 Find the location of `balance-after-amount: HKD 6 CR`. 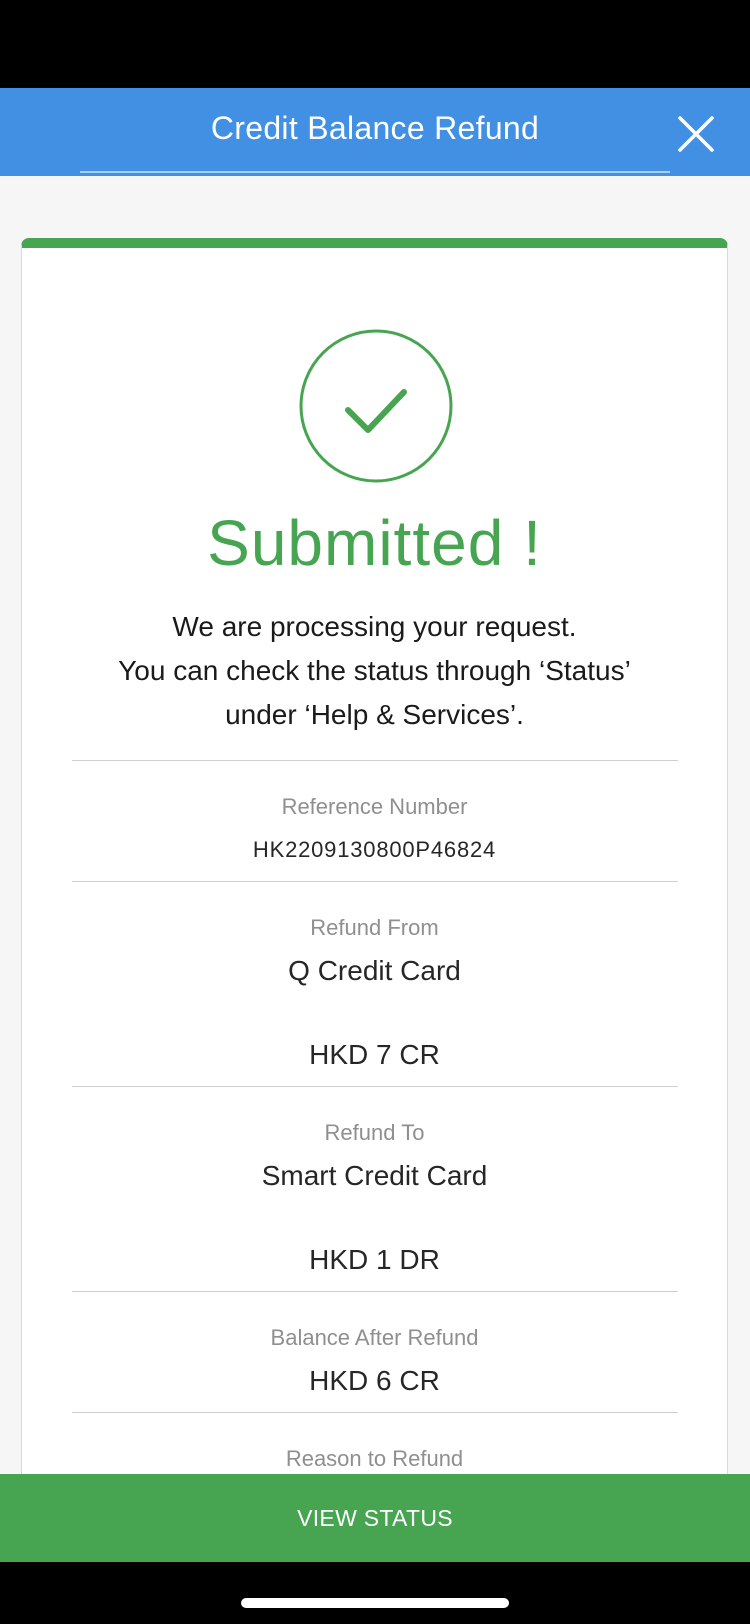

balance-after-amount: HKD 6 CR is located at coordinates (374, 1380).